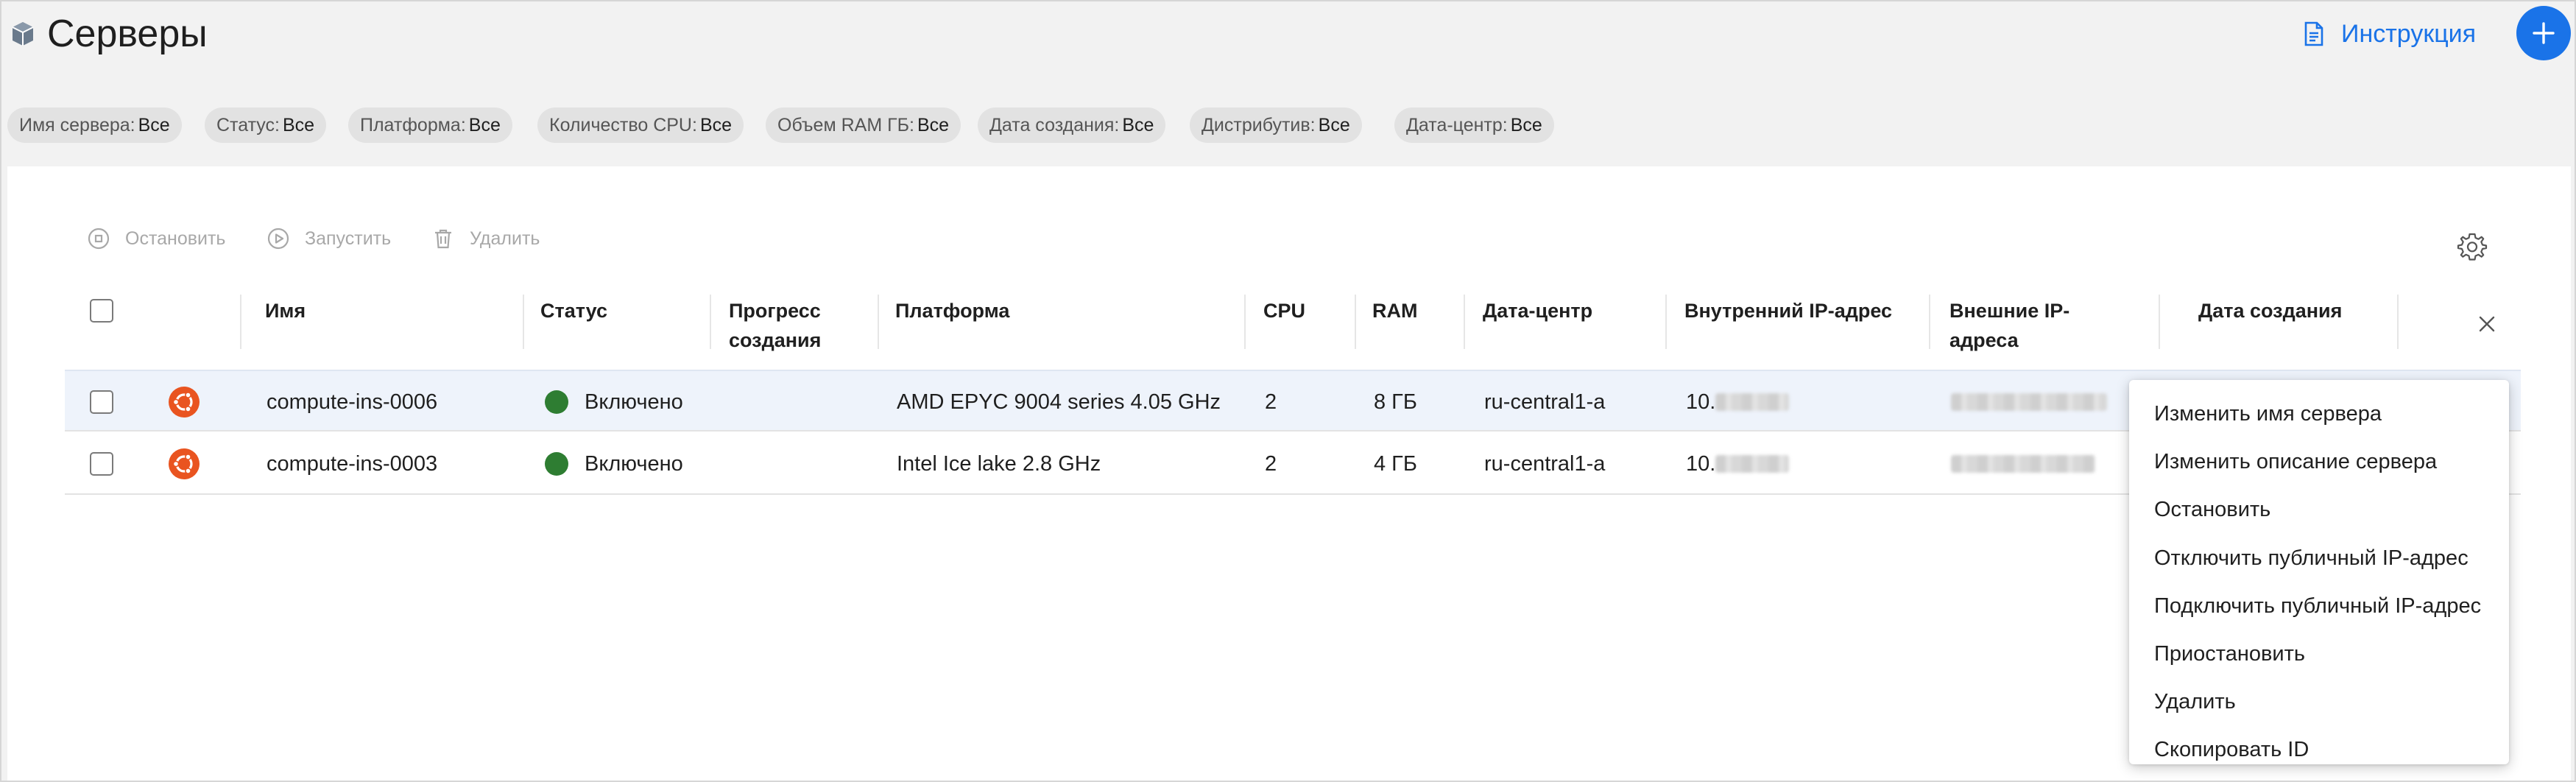 The image size is (2576, 782). Describe the element at coordinates (2409, 33) in the screenshot. I see `instruction-label: Инструкция` at that location.